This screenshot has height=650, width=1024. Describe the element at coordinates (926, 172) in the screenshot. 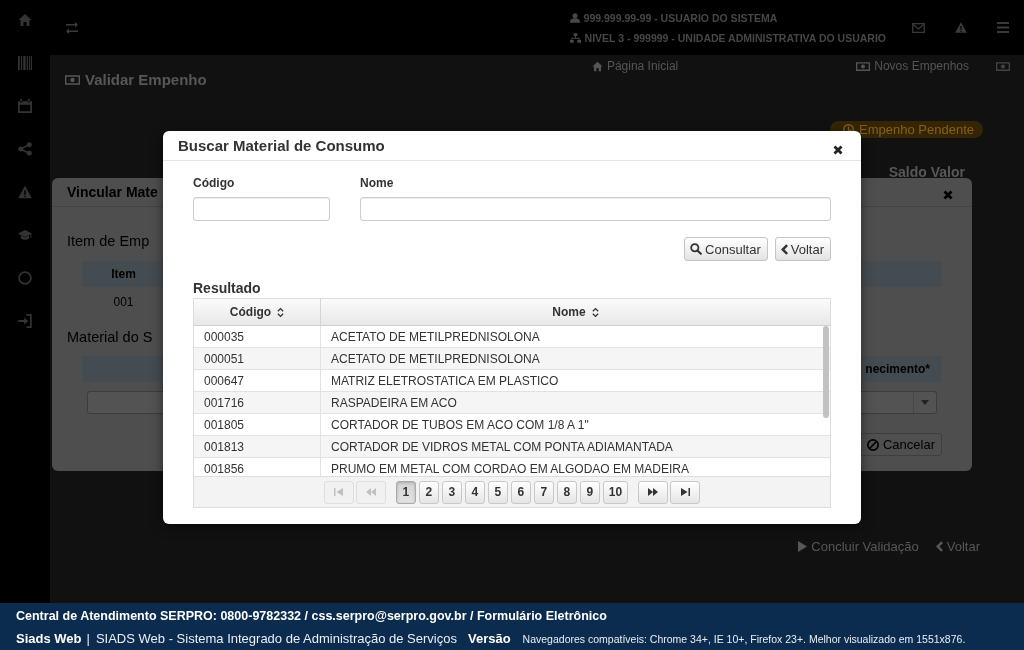

I see `column-heading: Saldo Valor` at that location.